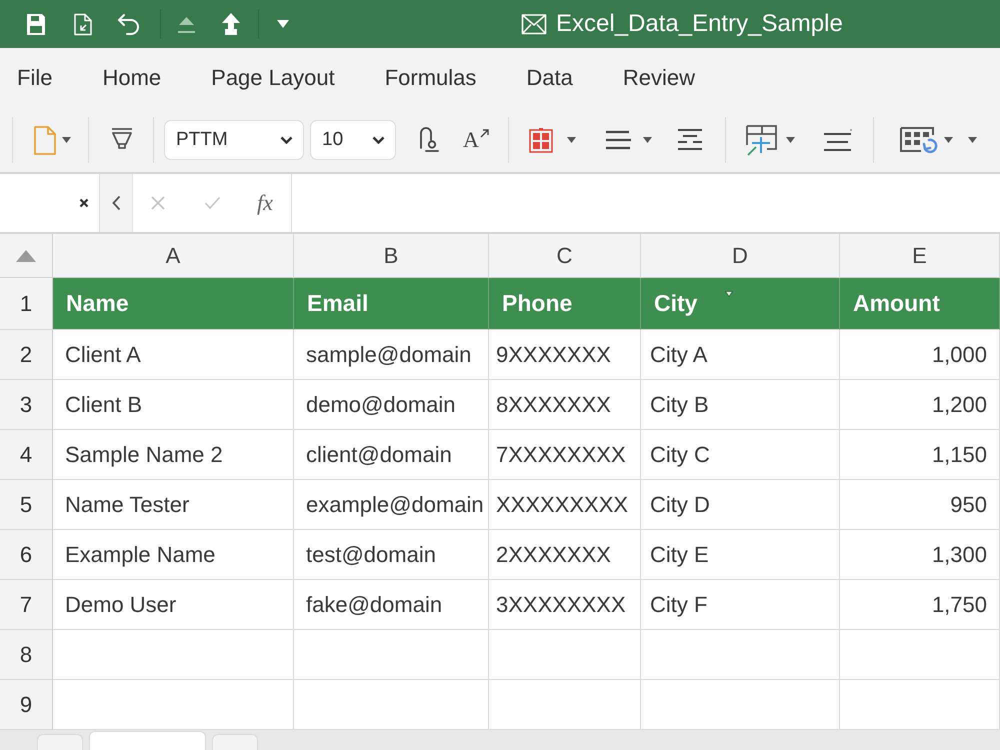  I want to click on table-cell: XXXXXXXXX, so click(565, 505).